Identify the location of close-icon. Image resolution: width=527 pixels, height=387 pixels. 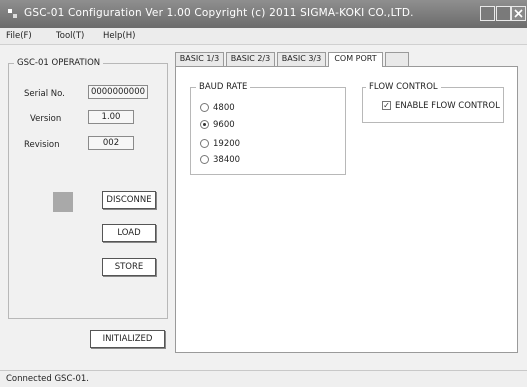
(518, 13).